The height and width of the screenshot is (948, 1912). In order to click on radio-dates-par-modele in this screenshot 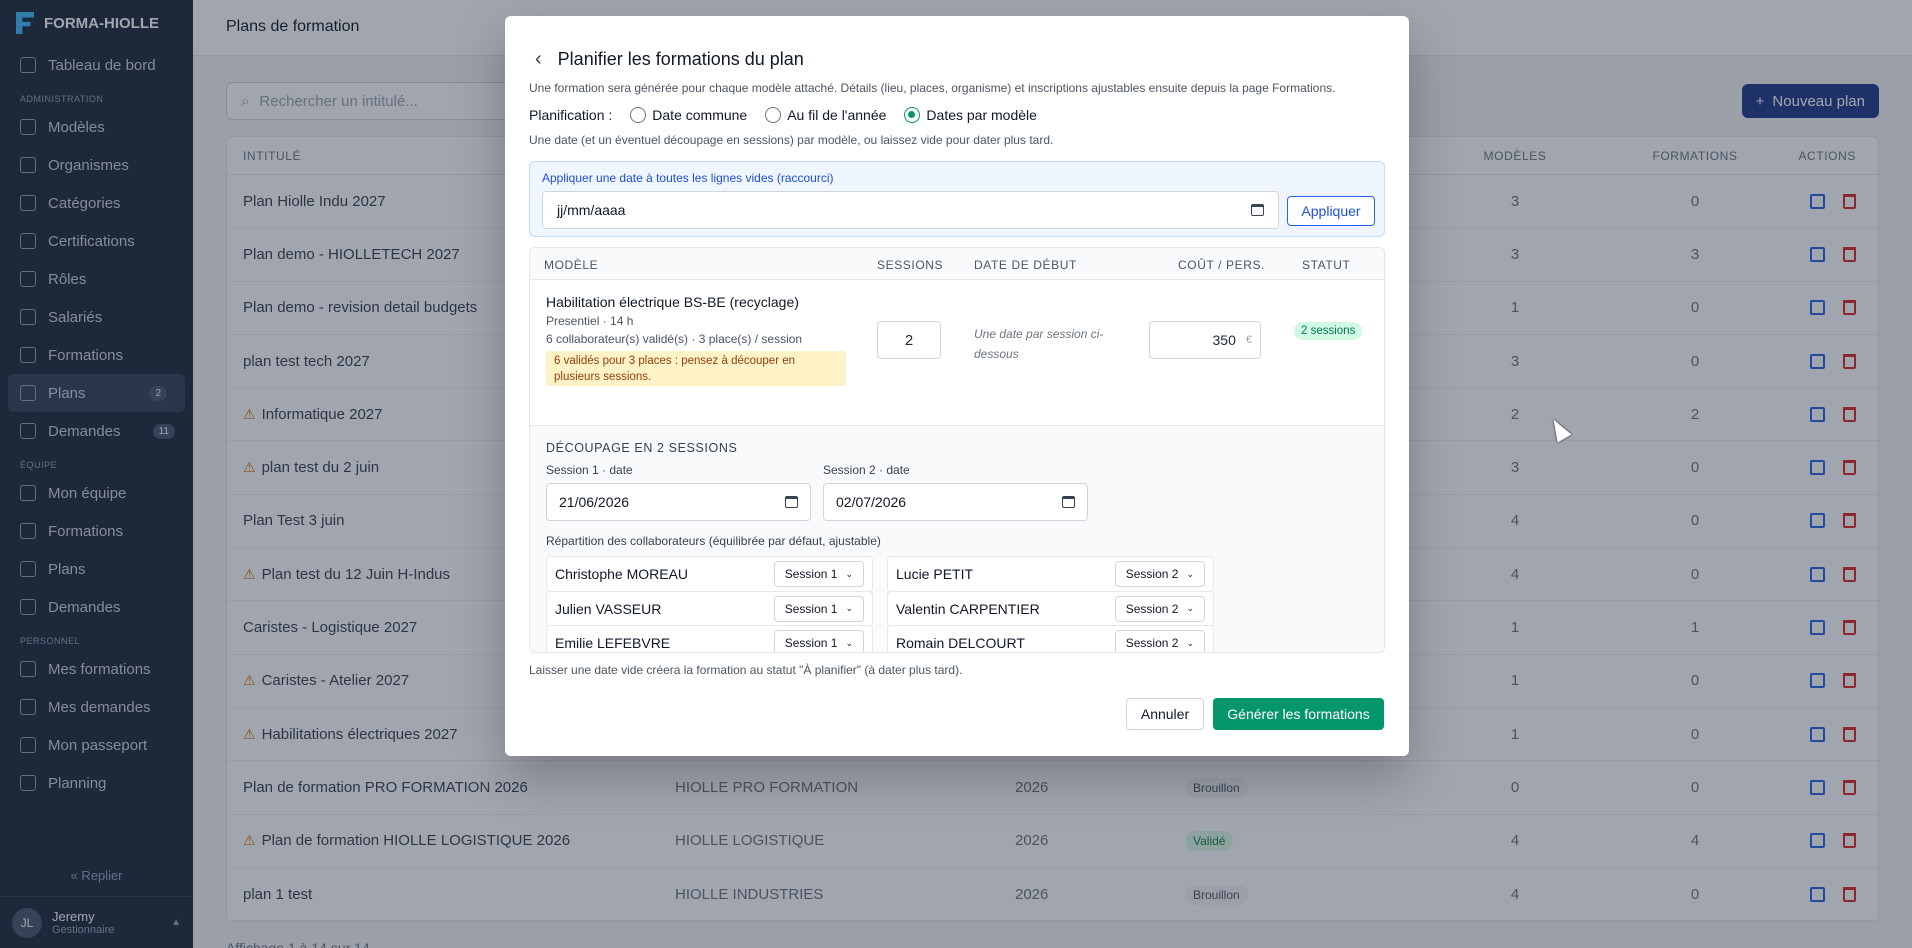, I will do `click(912, 115)`.